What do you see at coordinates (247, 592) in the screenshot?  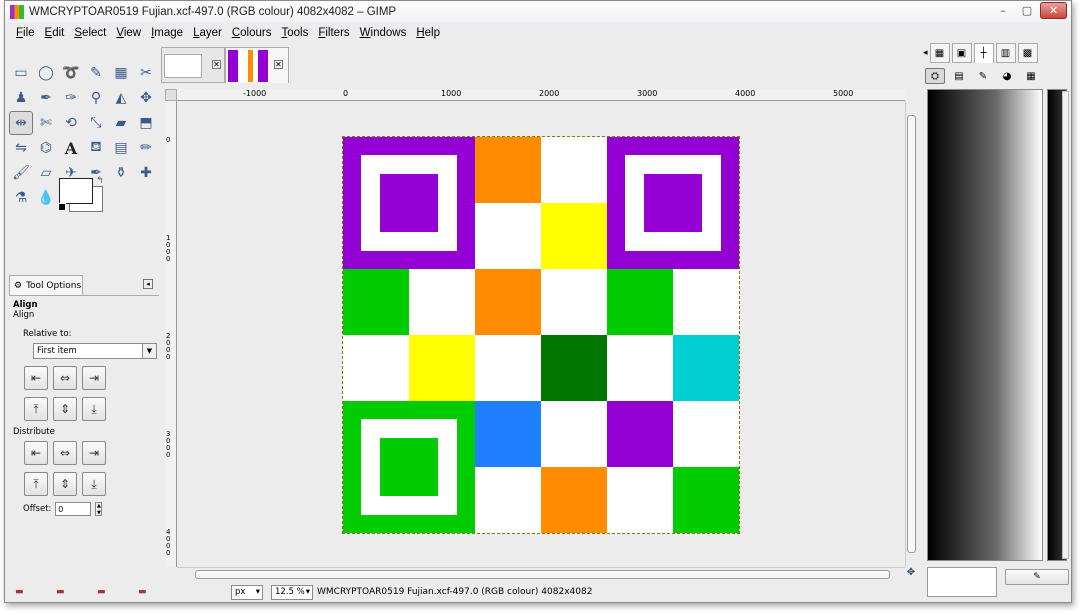 I see `unit-select: px ▾` at bounding box center [247, 592].